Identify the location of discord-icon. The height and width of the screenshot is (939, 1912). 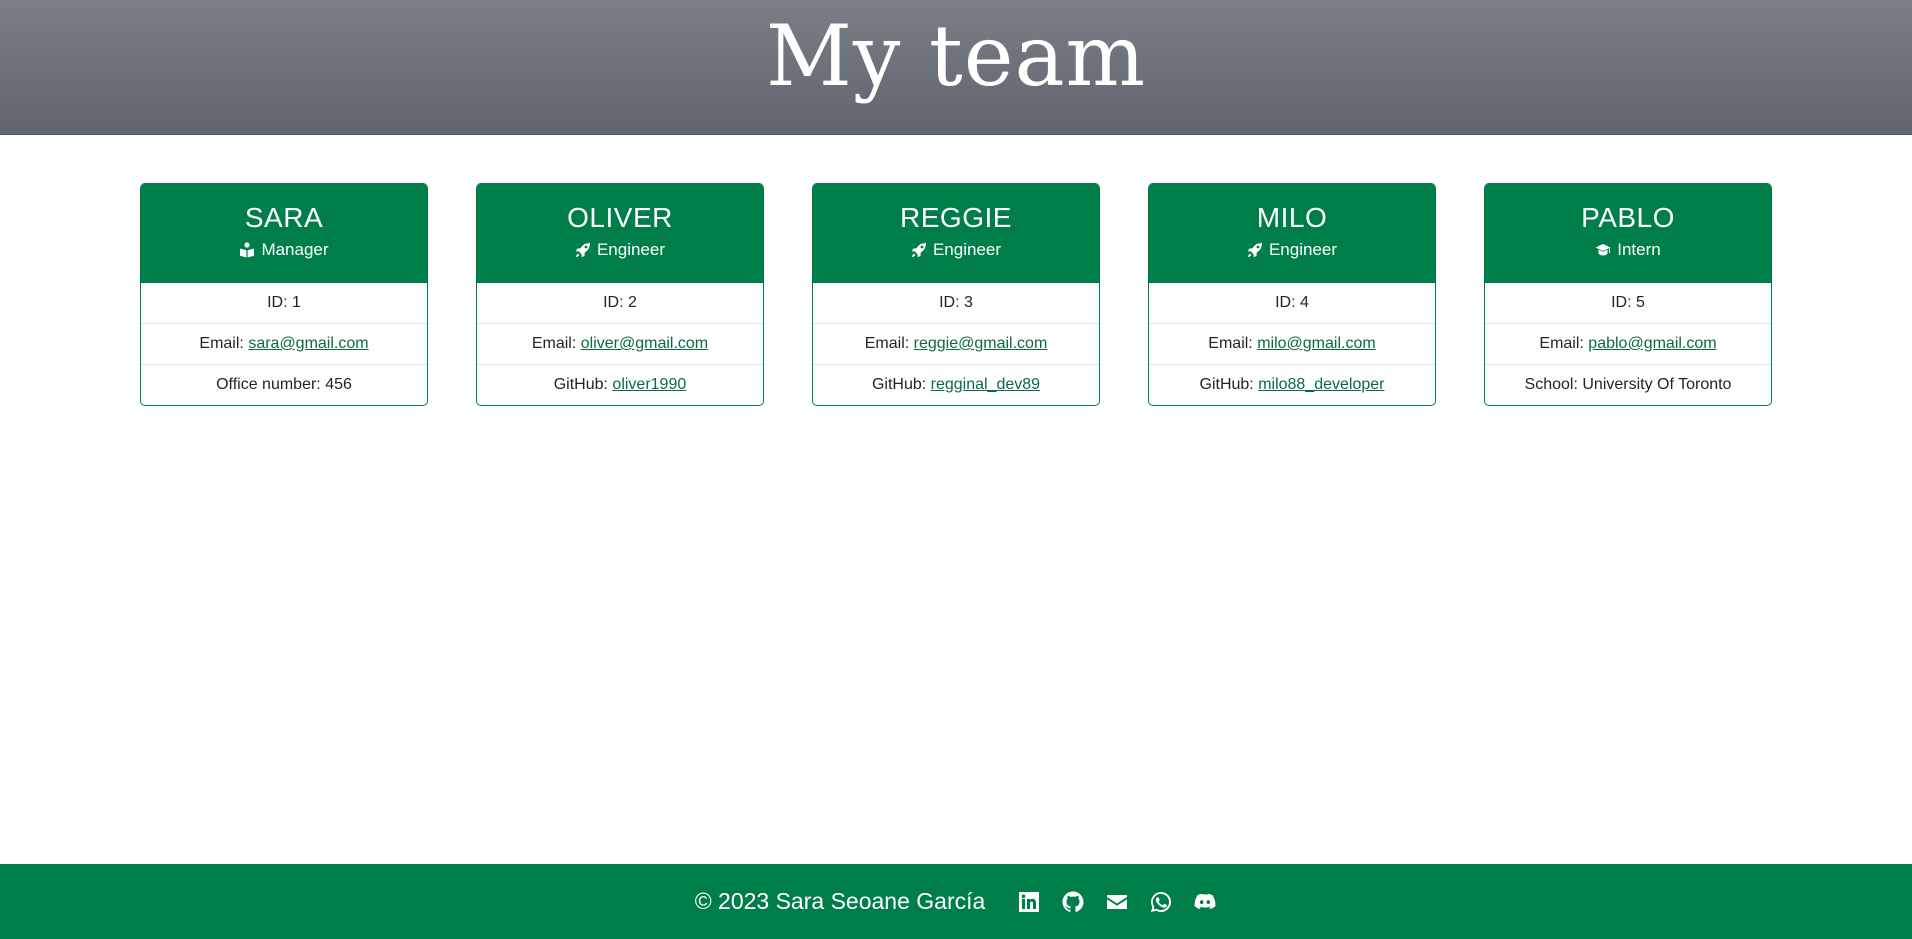
(1205, 902).